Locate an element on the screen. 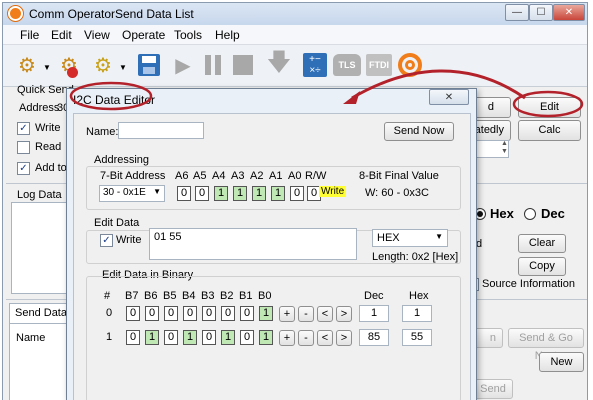  edit-button-highlight is located at coordinates (548, 104).